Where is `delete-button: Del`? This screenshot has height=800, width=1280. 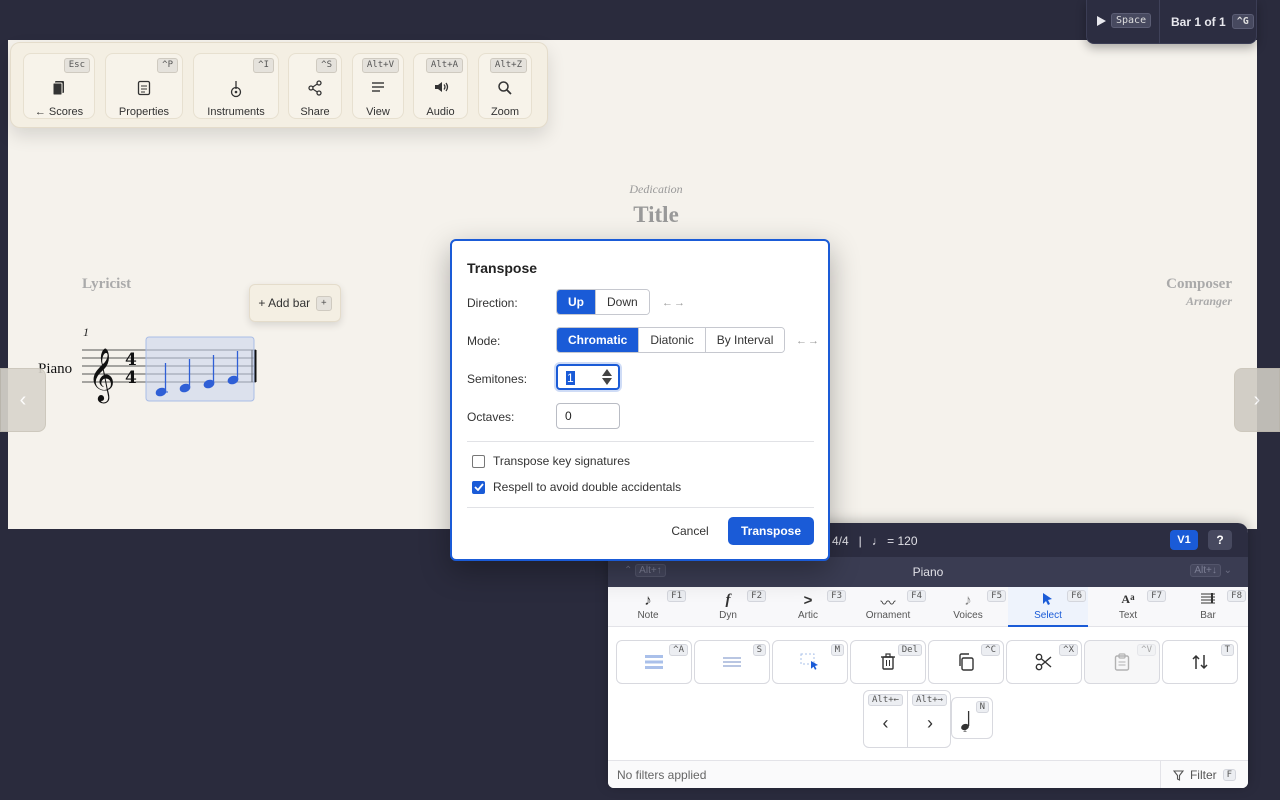 delete-button: Del is located at coordinates (888, 662).